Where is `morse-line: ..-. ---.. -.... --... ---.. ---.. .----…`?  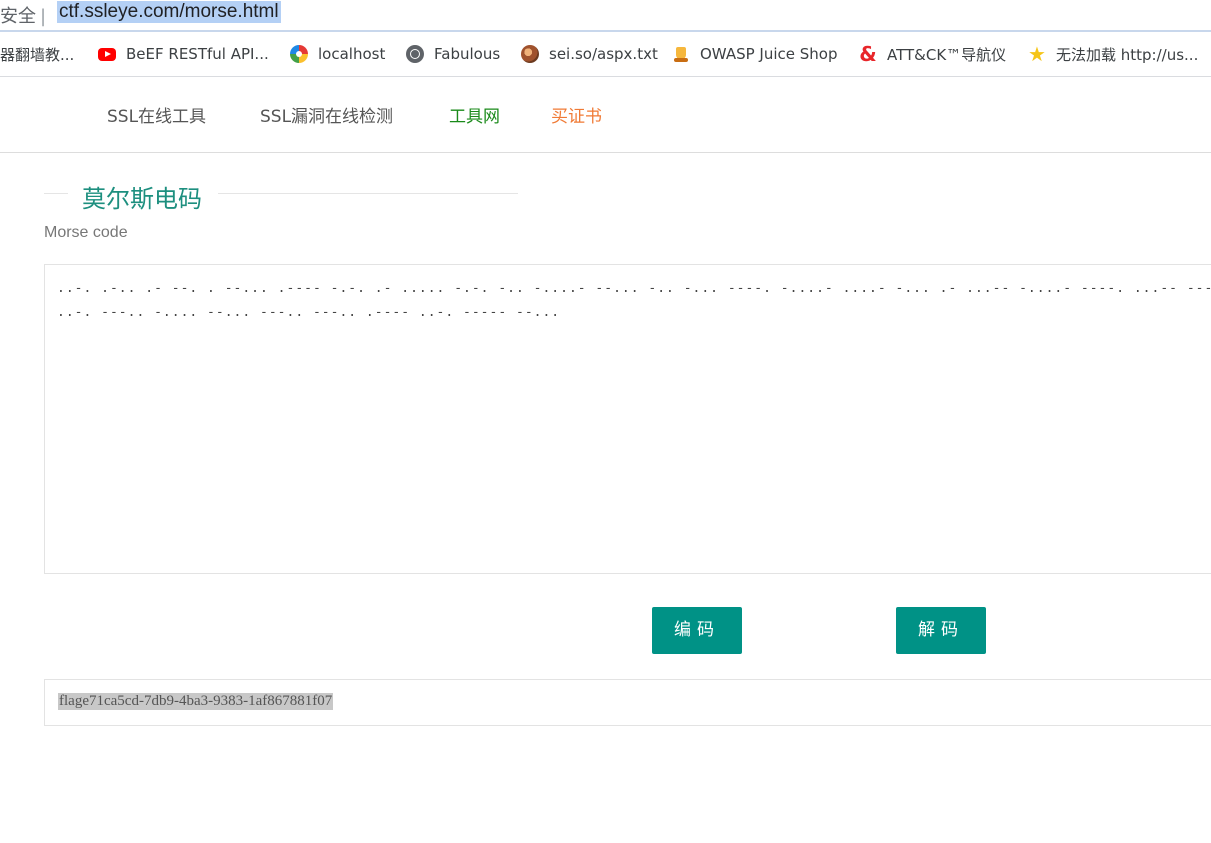
morse-line: ..-. ---.. -.... --... ---.. ---.. .----… is located at coordinates (309, 312).